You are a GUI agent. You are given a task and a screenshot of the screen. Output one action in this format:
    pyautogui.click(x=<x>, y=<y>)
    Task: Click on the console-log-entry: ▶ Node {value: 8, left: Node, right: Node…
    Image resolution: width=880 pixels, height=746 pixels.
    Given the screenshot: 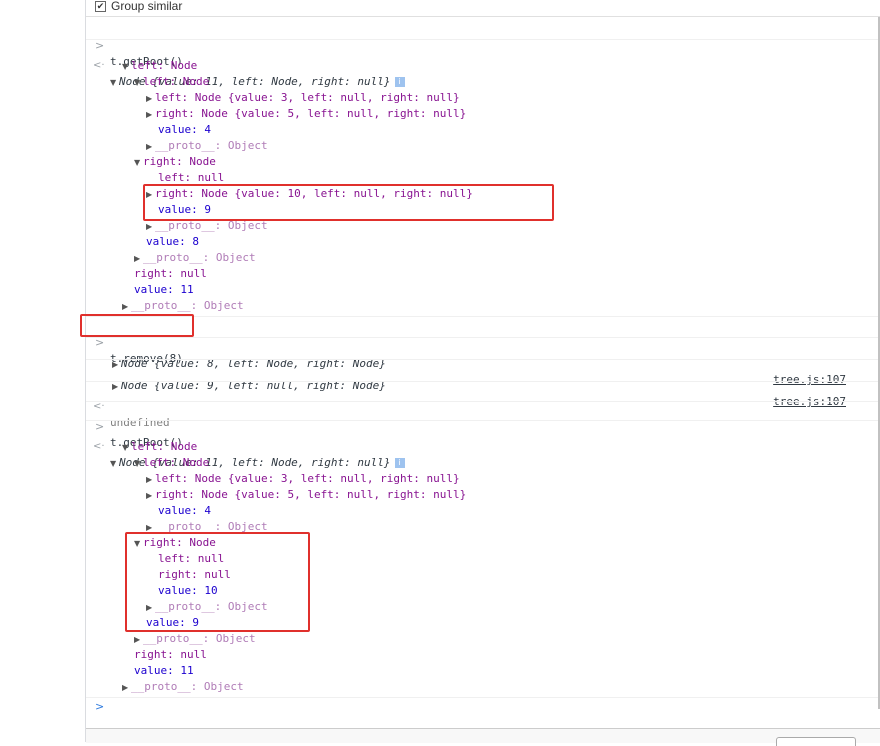 What is the action you would take?
    pyautogui.click(x=483, y=363)
    